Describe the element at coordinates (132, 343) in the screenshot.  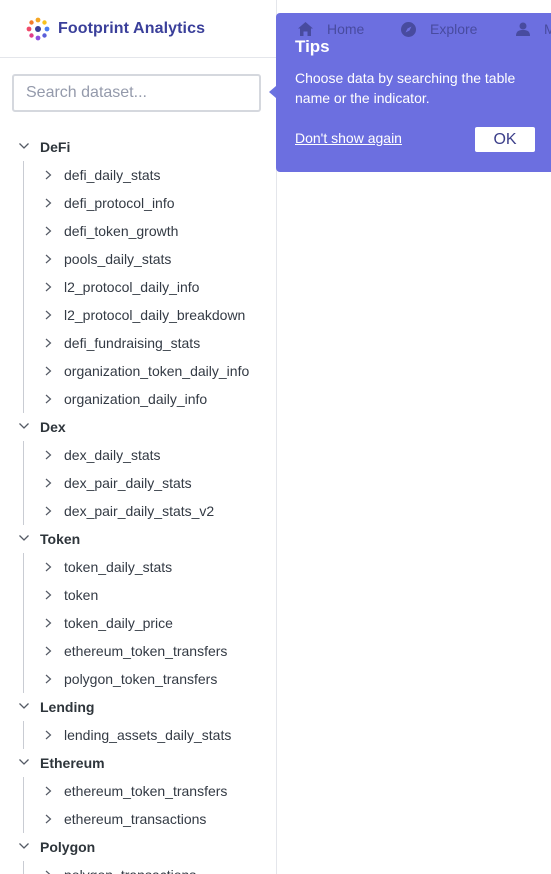
I see `tree-item-label: defi_fundraising_stats` at that location.